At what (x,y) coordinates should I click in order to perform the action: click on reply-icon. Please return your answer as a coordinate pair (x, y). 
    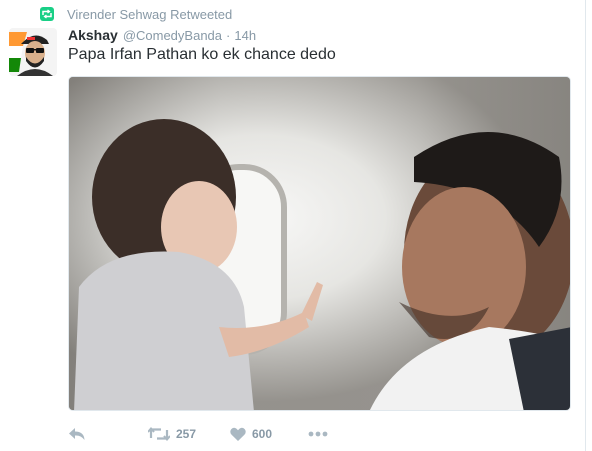
    Looking at the image, I should click on (77, 434).